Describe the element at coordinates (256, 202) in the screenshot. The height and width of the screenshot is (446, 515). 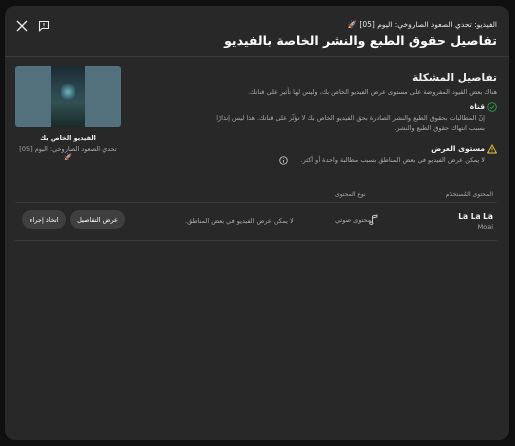
I see `table-header-divider` at that location.